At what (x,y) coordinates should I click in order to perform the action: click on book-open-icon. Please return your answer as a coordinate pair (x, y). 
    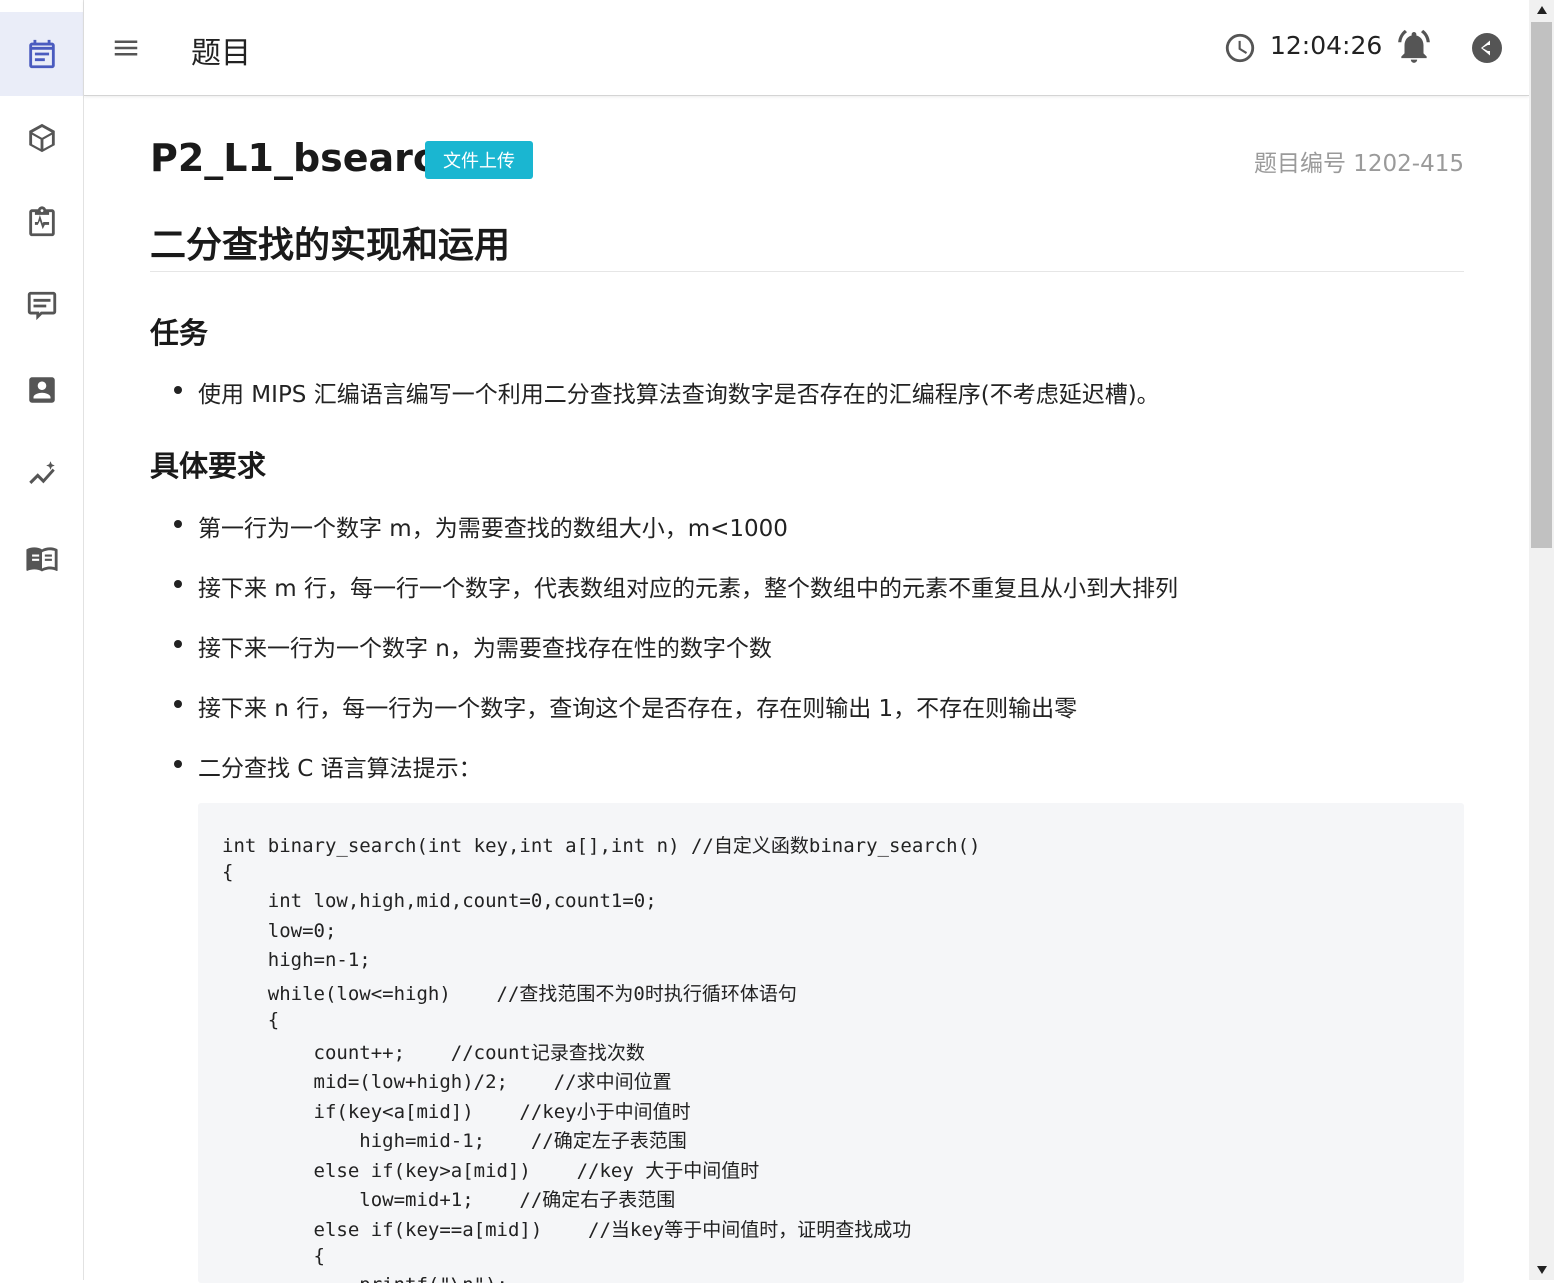
    Looking at the image, I should click on (41, 559).